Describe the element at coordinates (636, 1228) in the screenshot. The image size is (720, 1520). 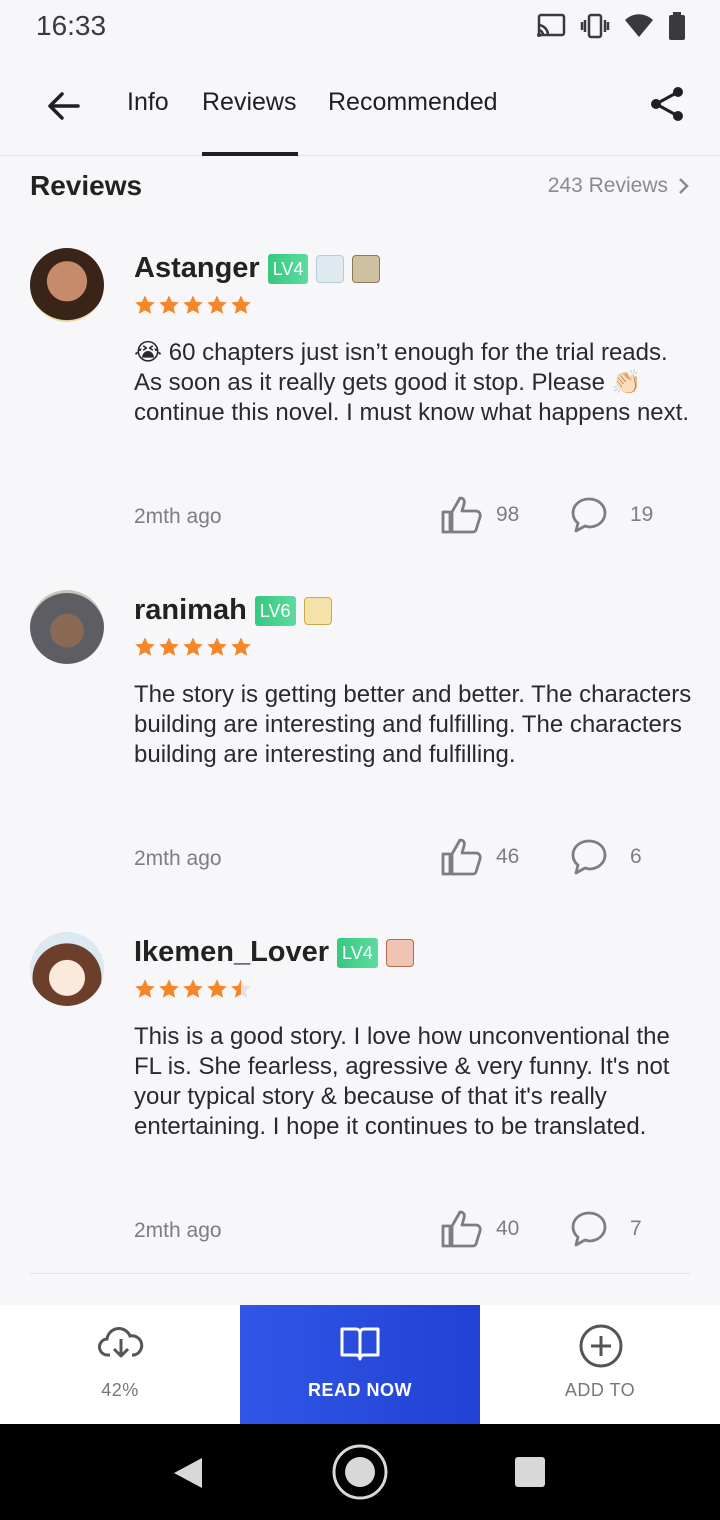
I see `comment-count: 7` at that location.